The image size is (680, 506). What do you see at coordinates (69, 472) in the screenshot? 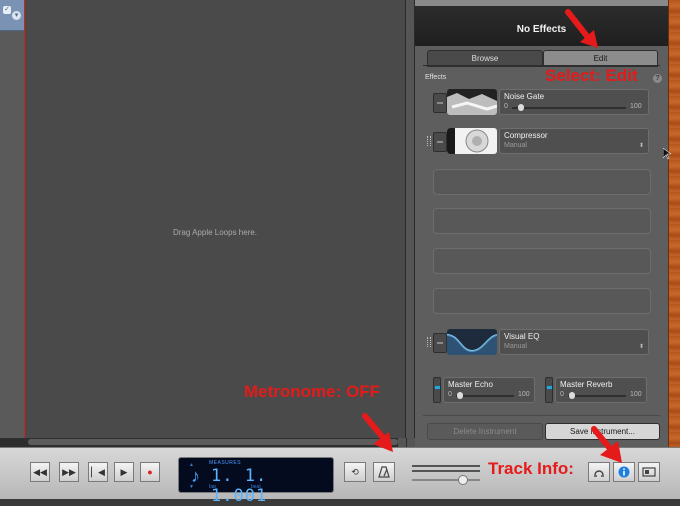
I see `fast-forward-button: ▶▶` at bounding box center [69, 472].